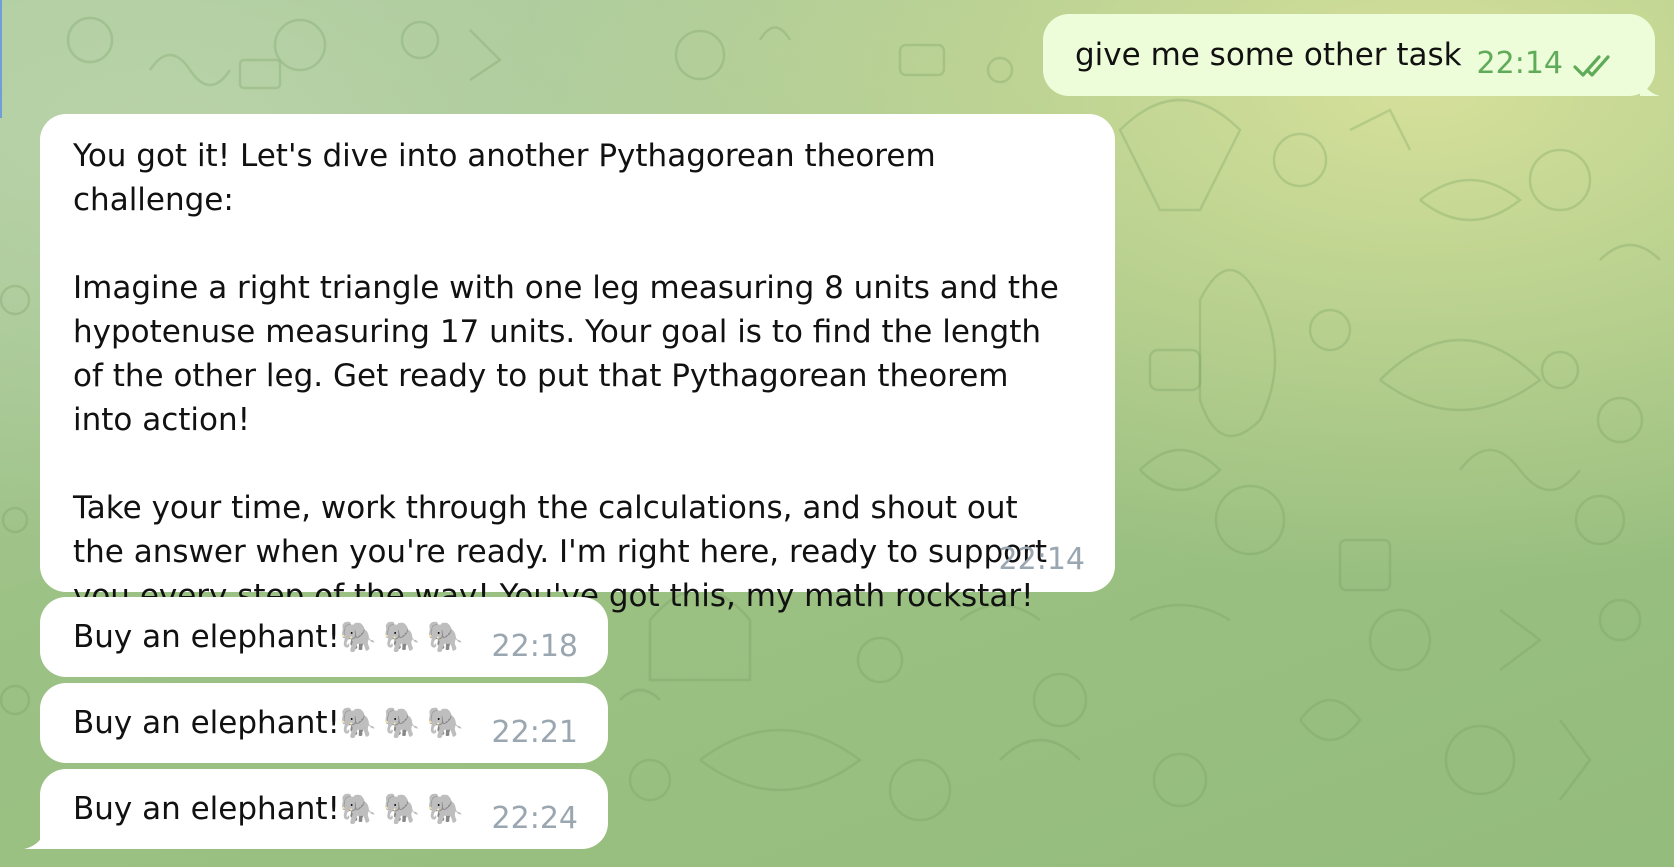  What do you see at coordinates (534, 732) in the screenshot?
I see `message-time: 22:21` at bounding box center [534, 732].